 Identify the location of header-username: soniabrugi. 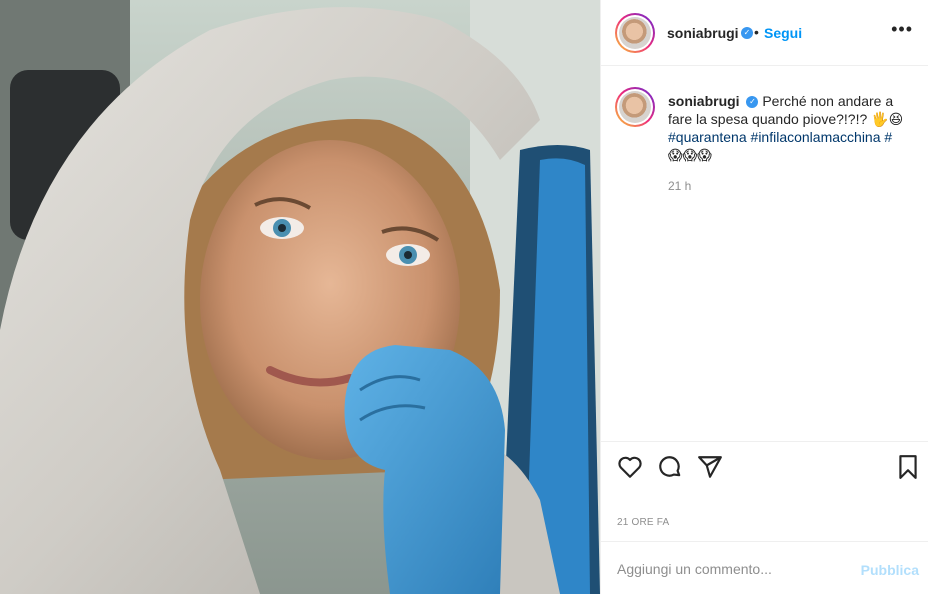
(703, 33).